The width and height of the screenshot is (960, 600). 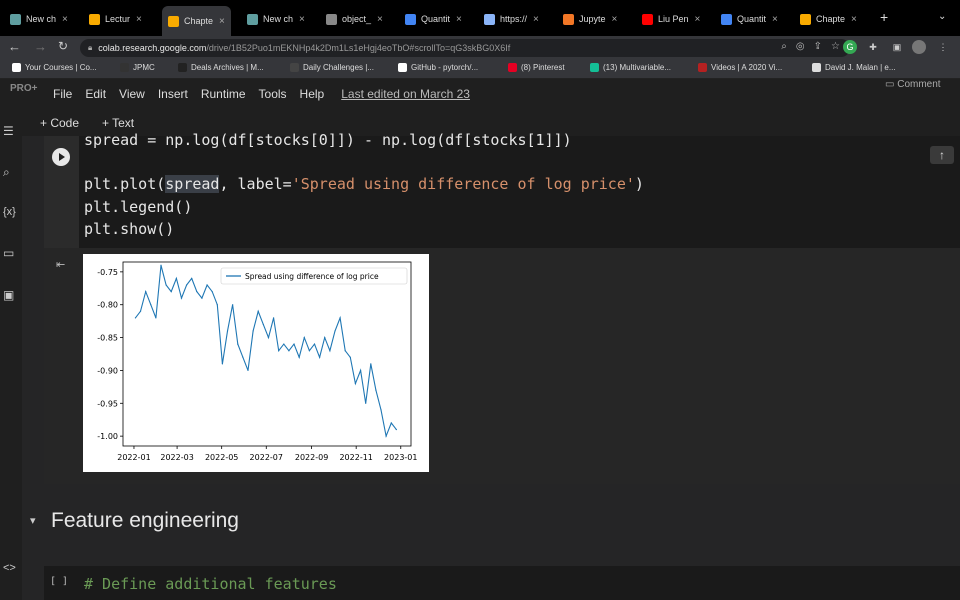 I want to click on add-text-button: + Text, so click(x=118, y=123).